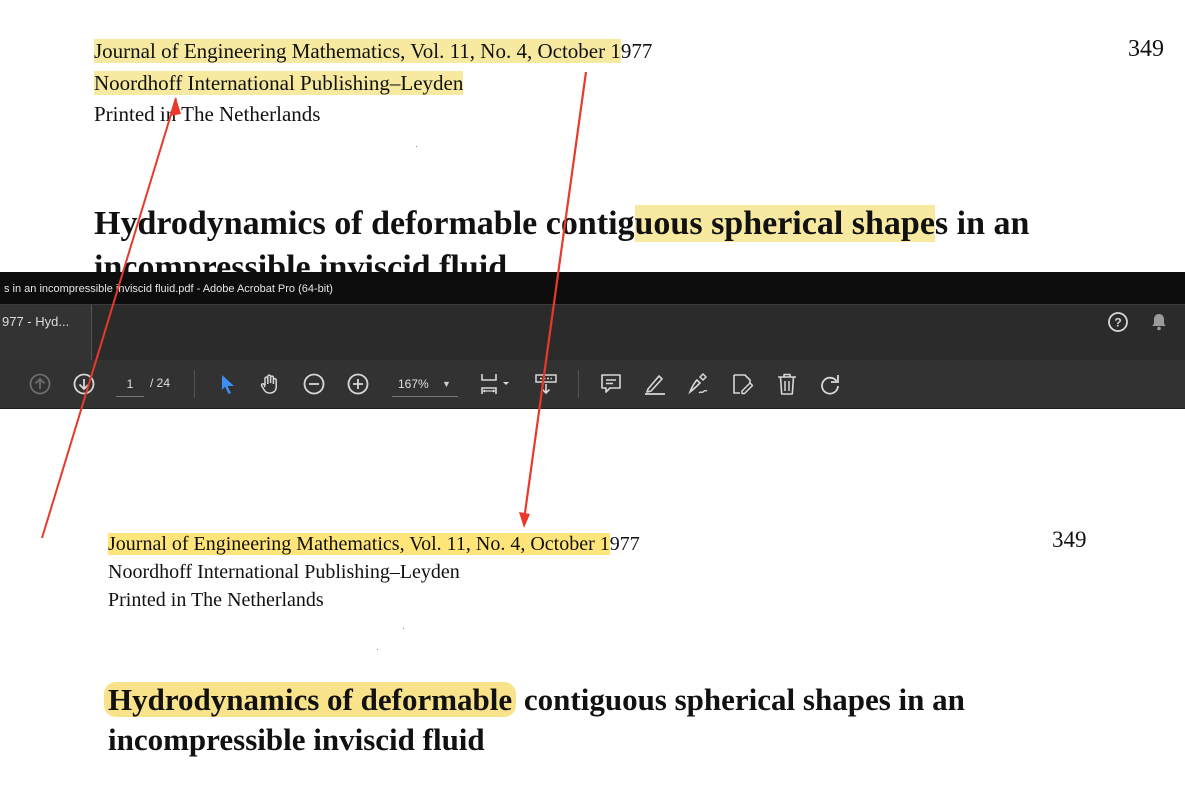 Image resolution: width=1185 pixels, height=788 pixels. What do you see at coordinates (216, 600) in the screenshot?
I see `printed-line-bottom: Printed in The Netherlands` at bounding box center [216, 600].